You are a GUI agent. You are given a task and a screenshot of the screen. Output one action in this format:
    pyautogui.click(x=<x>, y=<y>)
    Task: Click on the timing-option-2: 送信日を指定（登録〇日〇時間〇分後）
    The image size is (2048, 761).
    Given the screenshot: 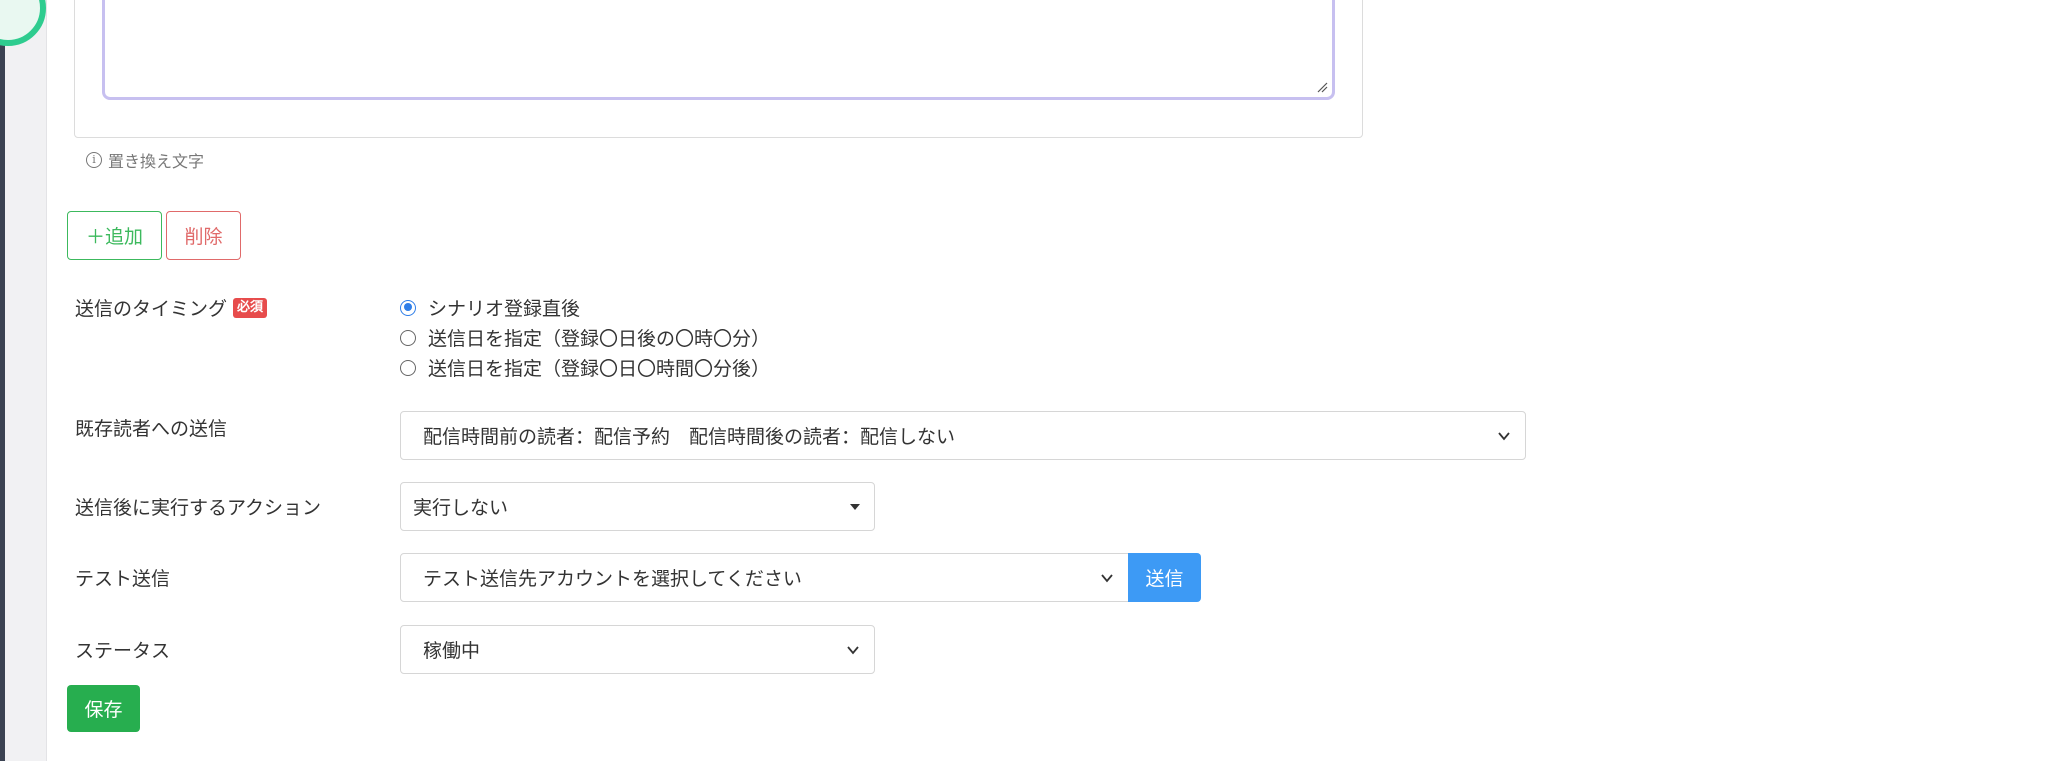 What is the action you would take?
    pyautogui.click(x=585, y=367)
    